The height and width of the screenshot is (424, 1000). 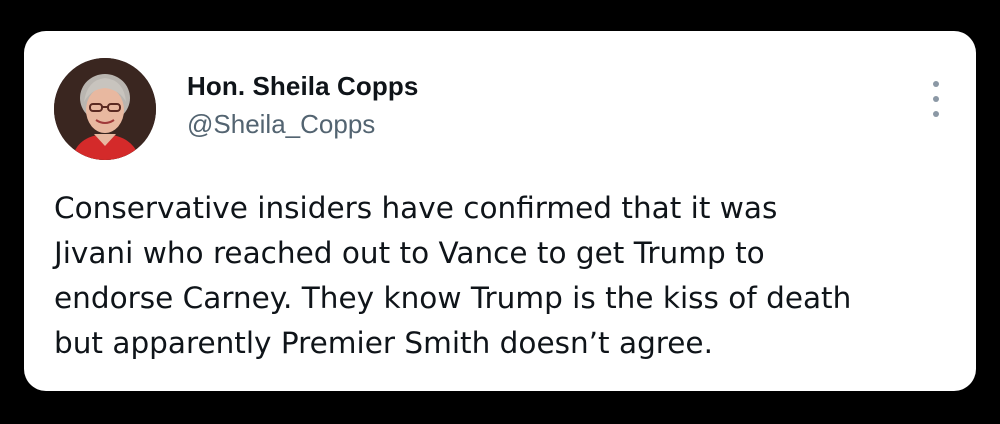 What do you see at coordinates (302, 86) in the screenshot?
I see `author-display-name: Hon. Sheila Copps` at bounding box center [302, 86].